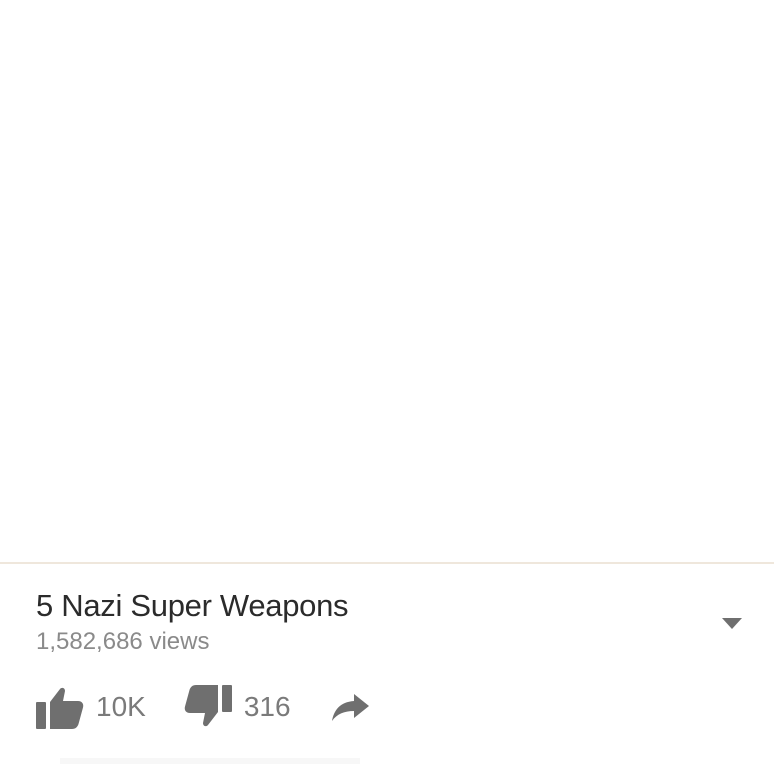 This screenshot has width=774, height=773. What do you see at coordinates (267, 706) in the screenshot?
I see `dislike-count: 316` at bounding box center [267, 706].